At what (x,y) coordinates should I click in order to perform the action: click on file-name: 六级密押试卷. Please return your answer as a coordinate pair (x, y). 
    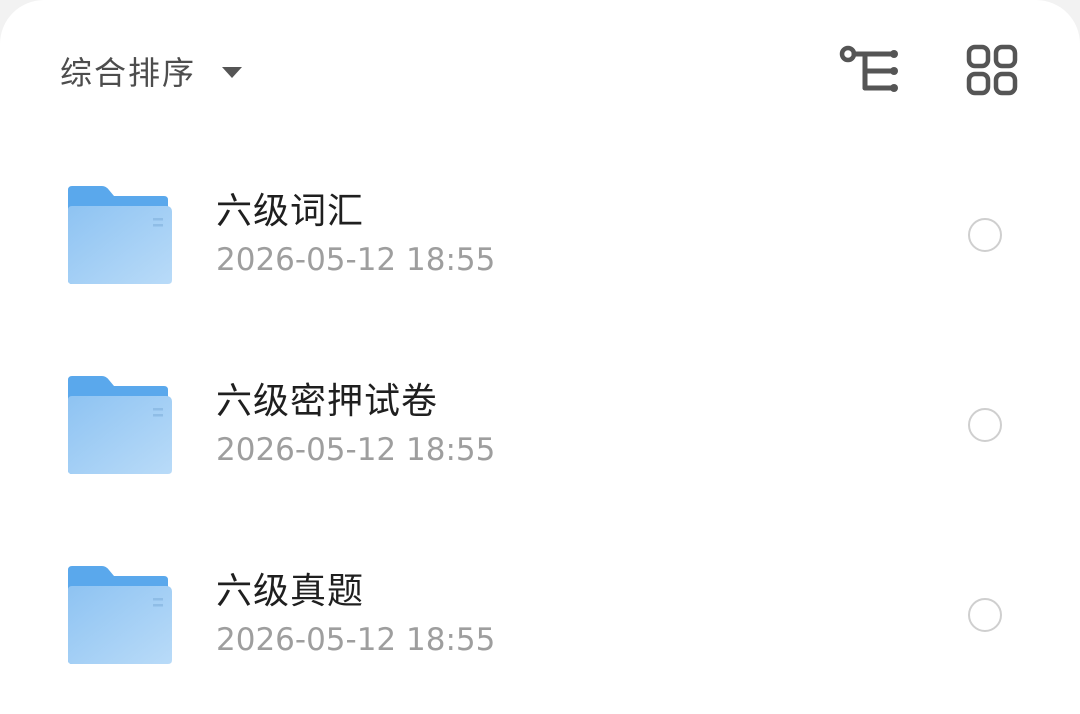
    Looking at the image, I should click on (327, 401).